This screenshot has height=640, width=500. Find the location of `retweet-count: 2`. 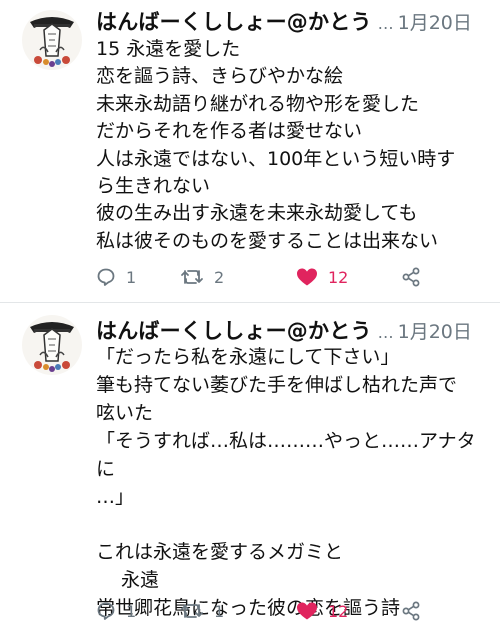

retweet-count: 2 is located at coordinates (219, 277).